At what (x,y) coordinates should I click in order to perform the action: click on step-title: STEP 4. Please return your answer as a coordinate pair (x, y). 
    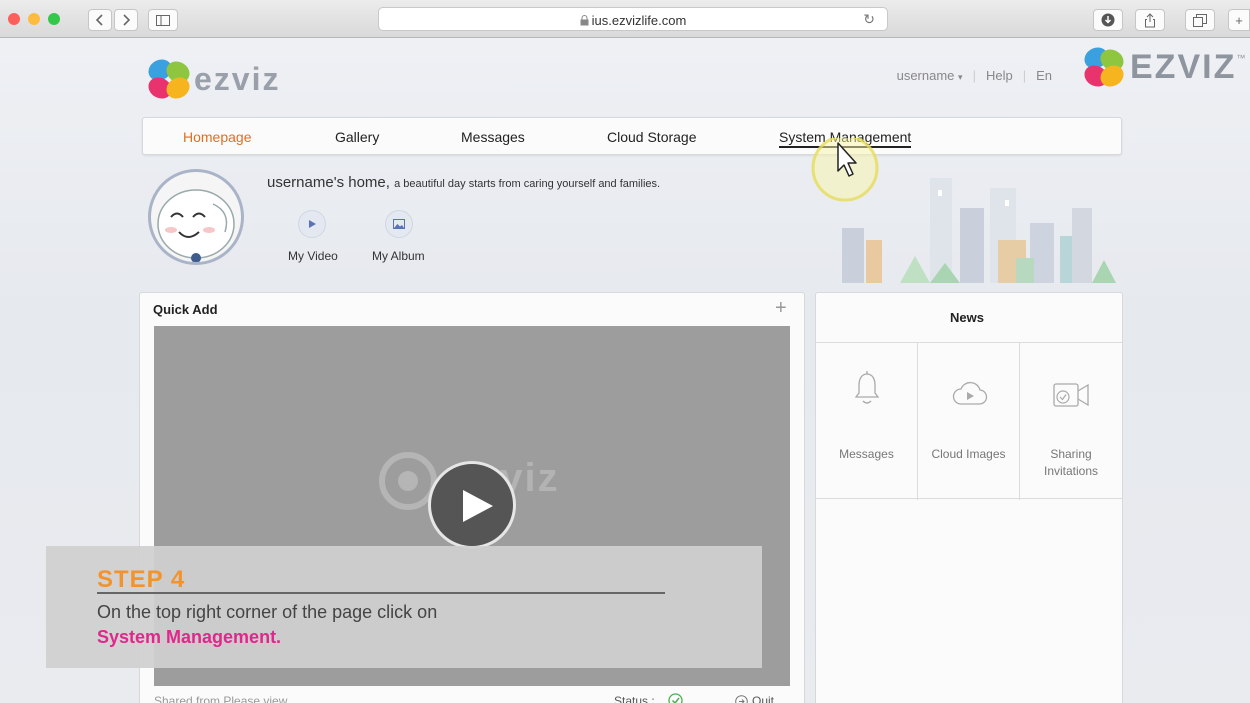
    Looking at the image, I should click on (141, 579).